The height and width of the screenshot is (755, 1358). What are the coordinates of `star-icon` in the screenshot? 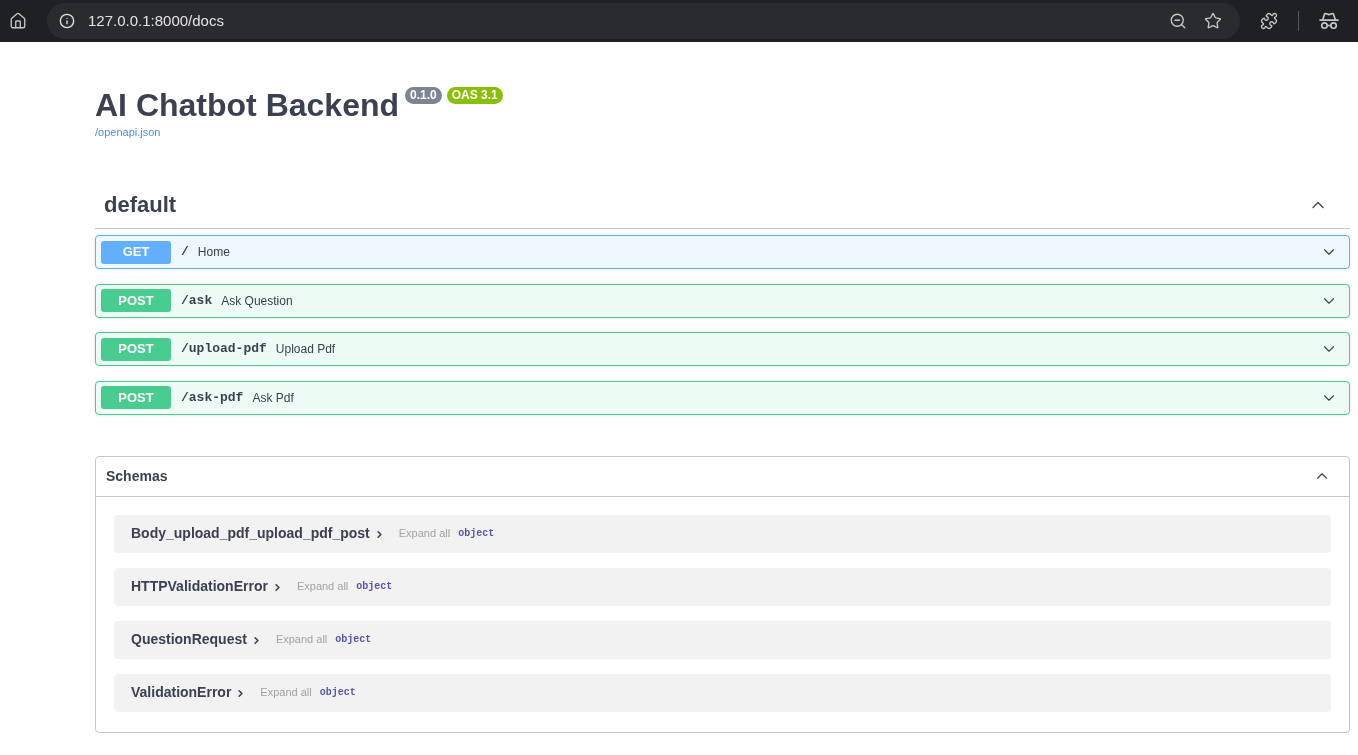 It's located at (1213, 21).